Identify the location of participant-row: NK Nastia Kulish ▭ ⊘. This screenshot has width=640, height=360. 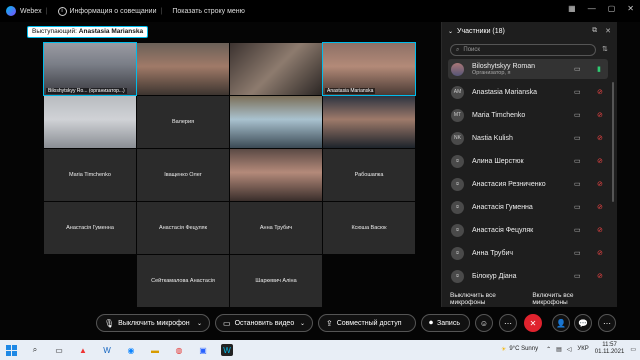
(528, 138).